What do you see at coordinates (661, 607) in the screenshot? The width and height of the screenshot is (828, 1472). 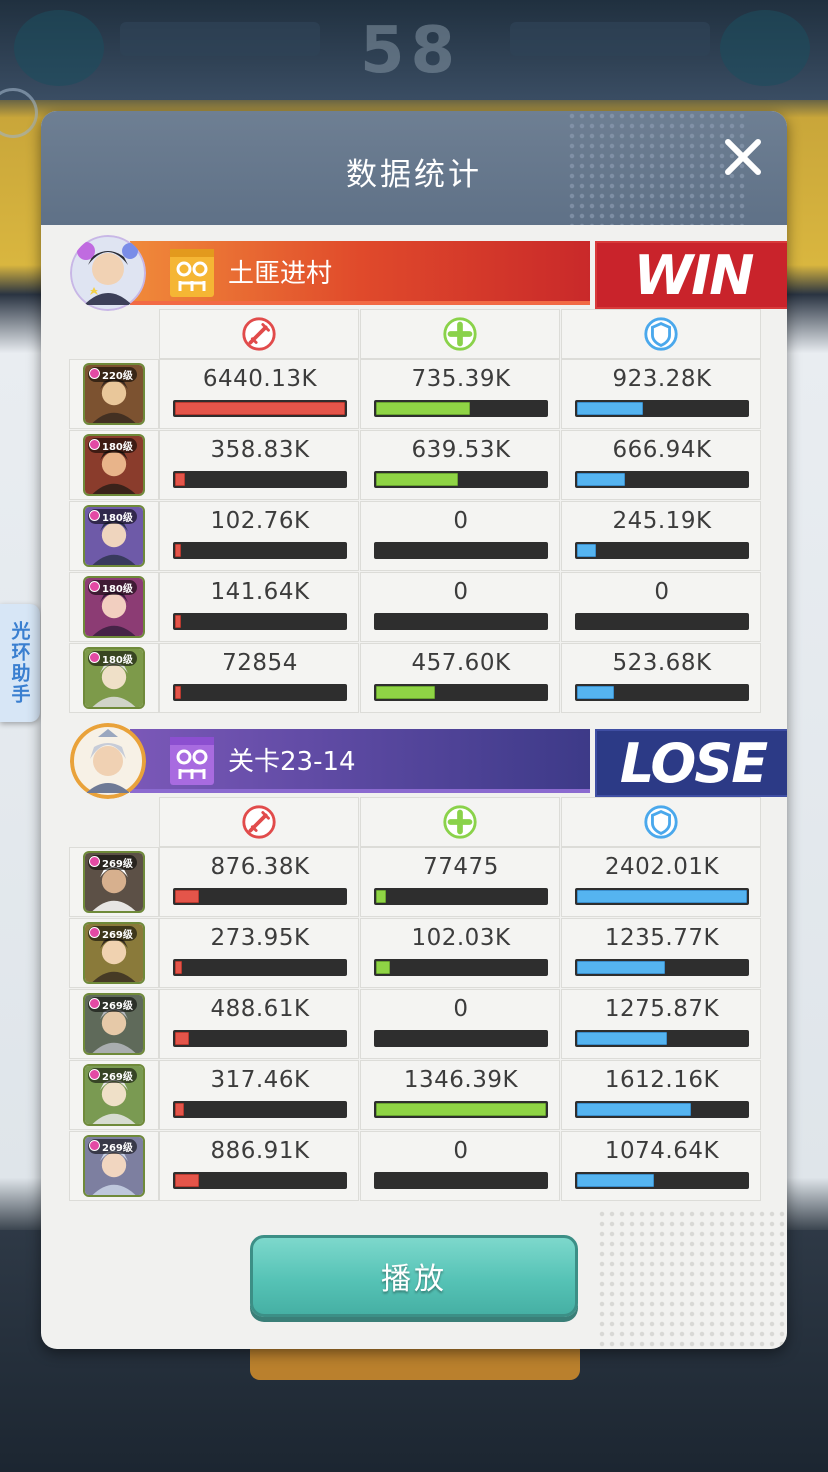 I see `hero-tank-cell: 0` at bounding box center [661, 607].